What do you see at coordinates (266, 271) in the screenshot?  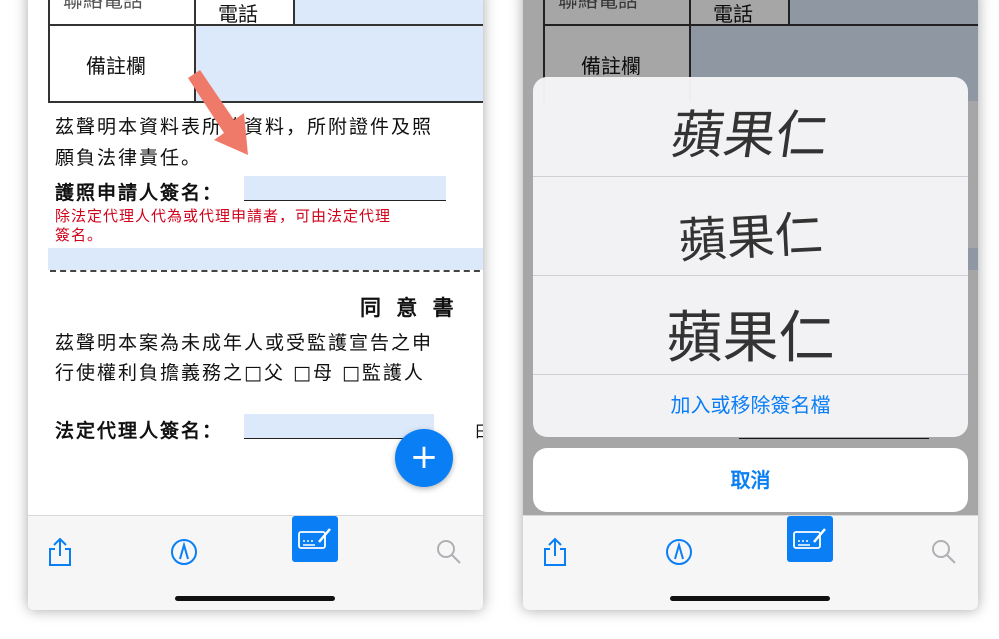 I see `cut-line` at bounding box center [266, 271].